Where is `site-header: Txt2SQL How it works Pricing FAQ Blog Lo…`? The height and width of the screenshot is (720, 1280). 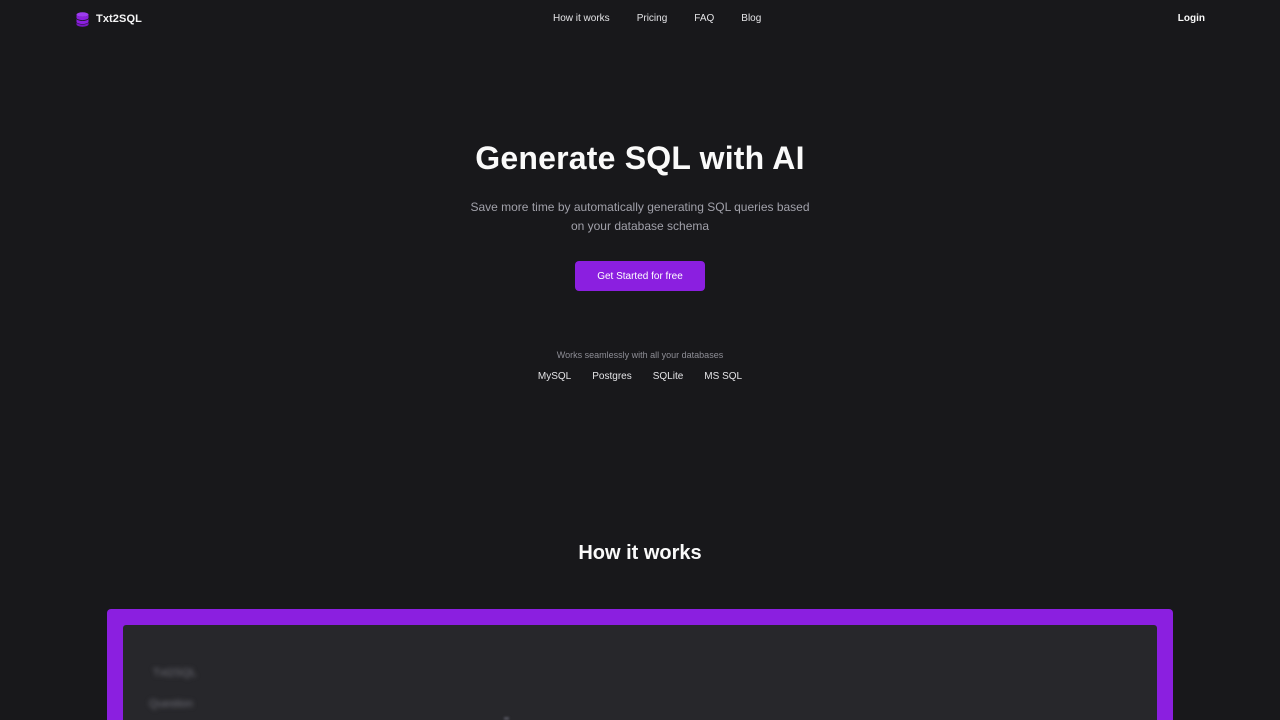
site-header: Txt2SQL How it works Pricing FAQ Blog Lo… is located at coordinates (640, 19).